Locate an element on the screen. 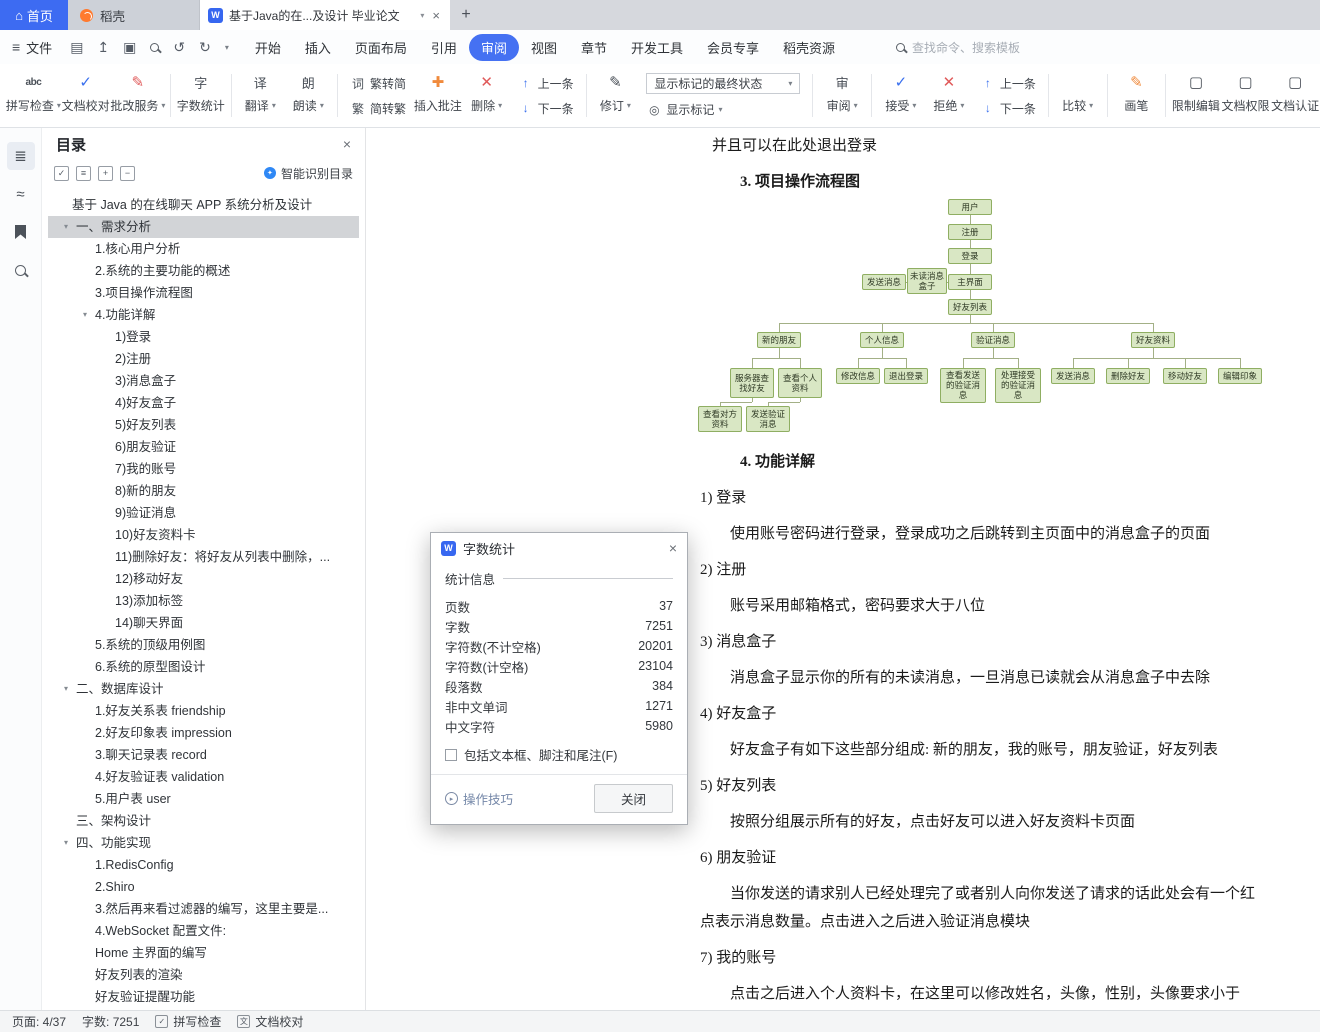 This screenshot has width=1320, height=1032. read-aloud-button: 朗 朗读 ▾ is located at coordinates (308, 95).